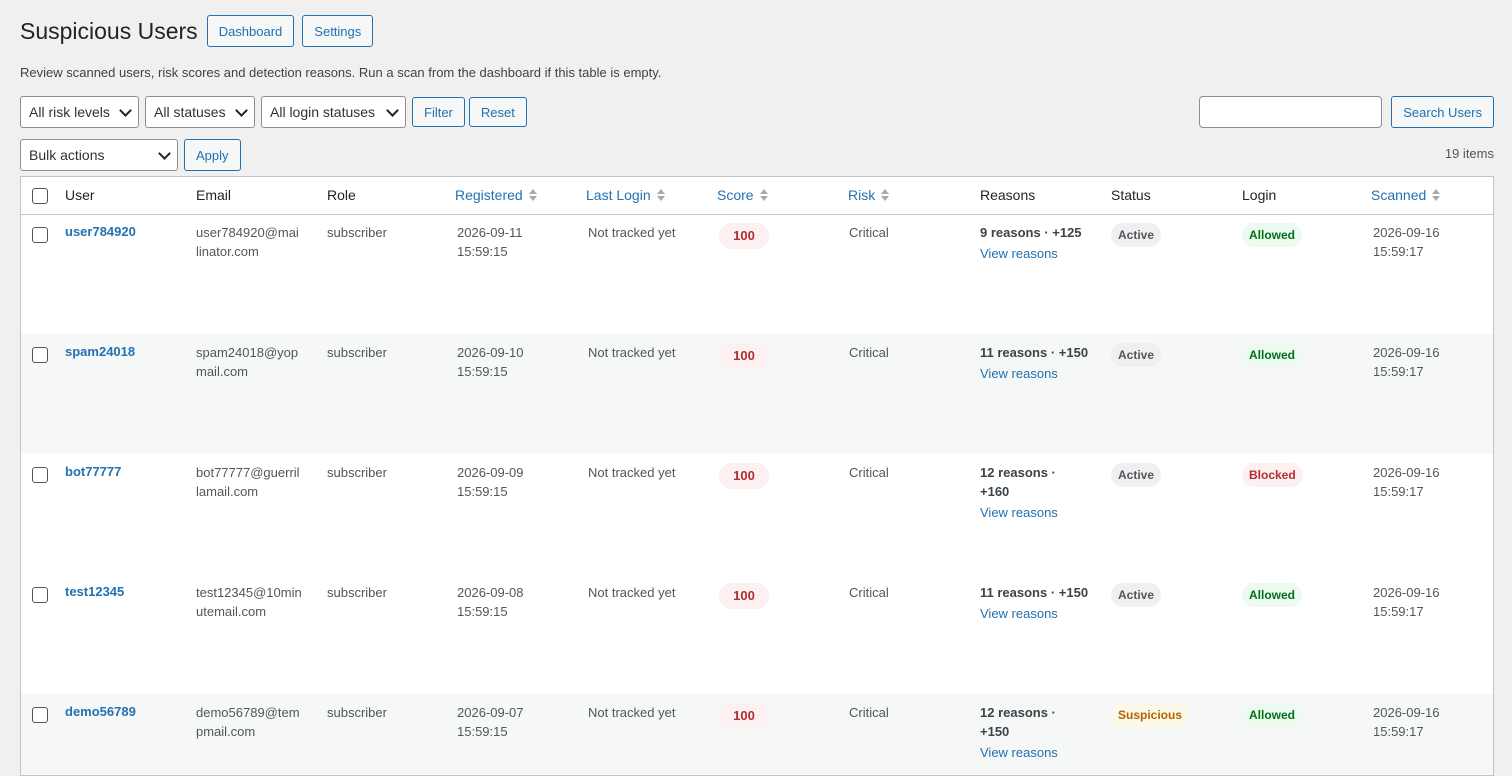 Image resolution: width=1512 pixels, height=776 pixels. Describe the element at coordinates (67, 155) in the screenshot. I see `bulk-actions-select-value: Bulk actions` at that location.